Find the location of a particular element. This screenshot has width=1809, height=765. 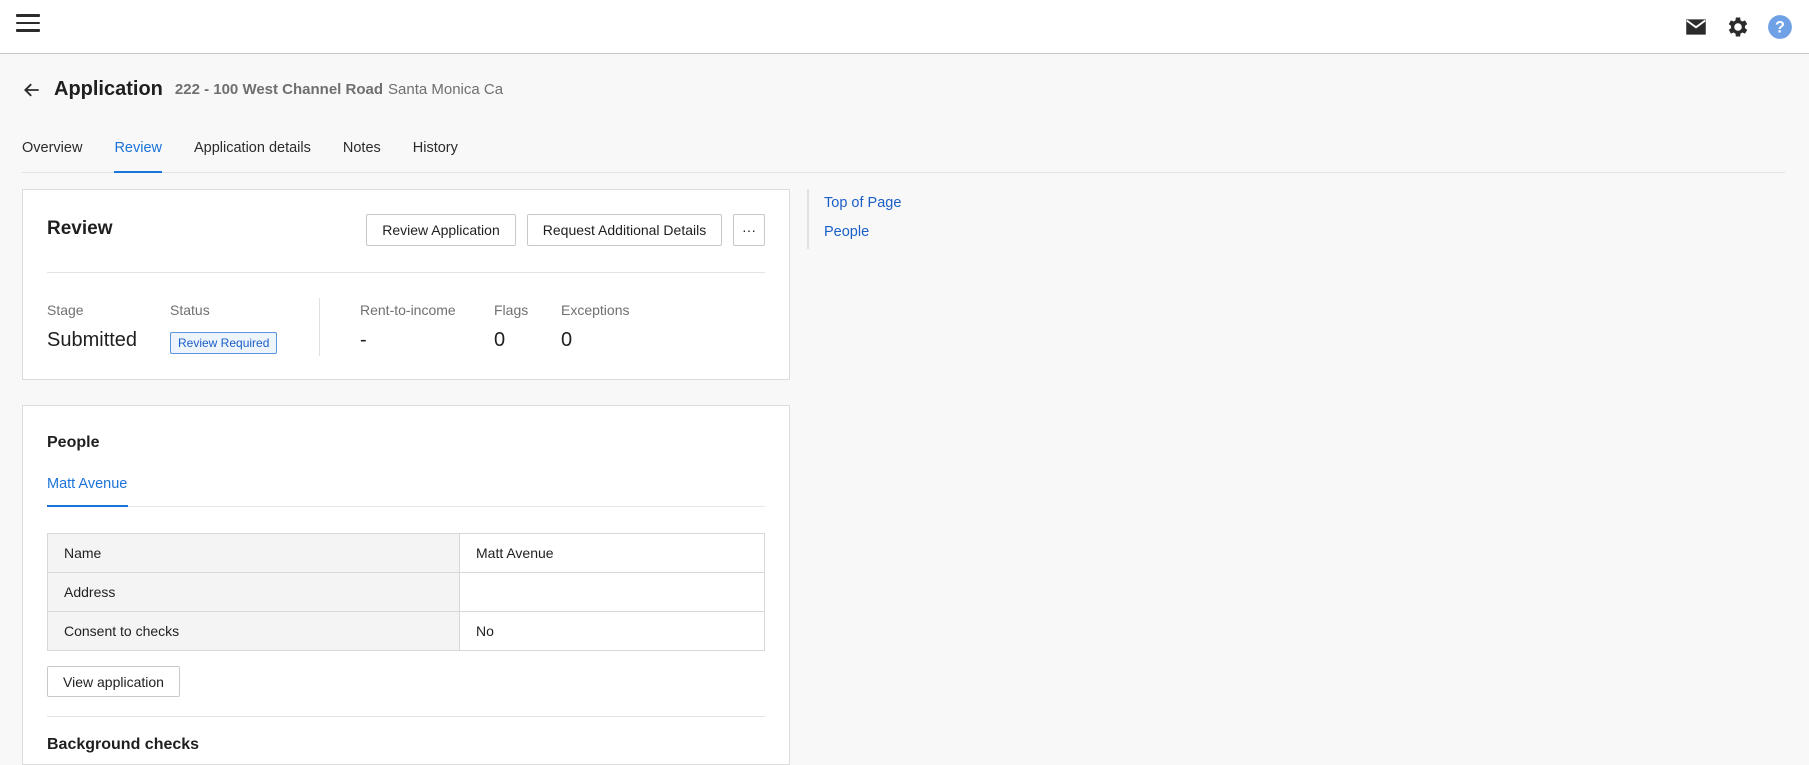

row-key: Consent to checks is located at coordinates (253, 631).